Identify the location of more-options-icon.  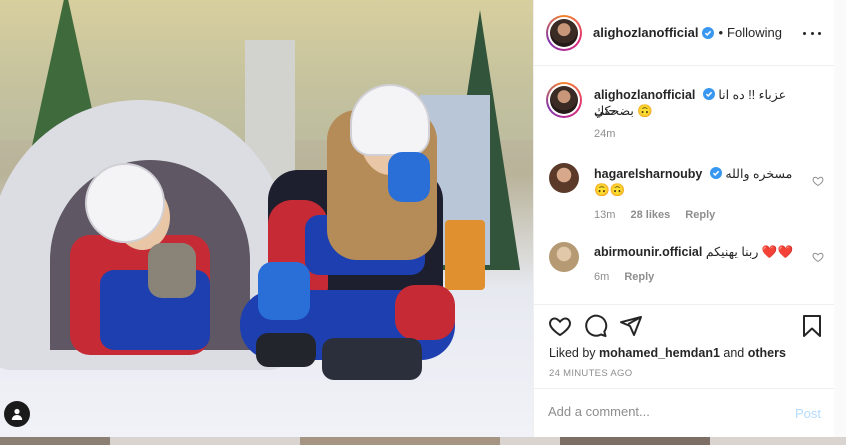
(812, 33).